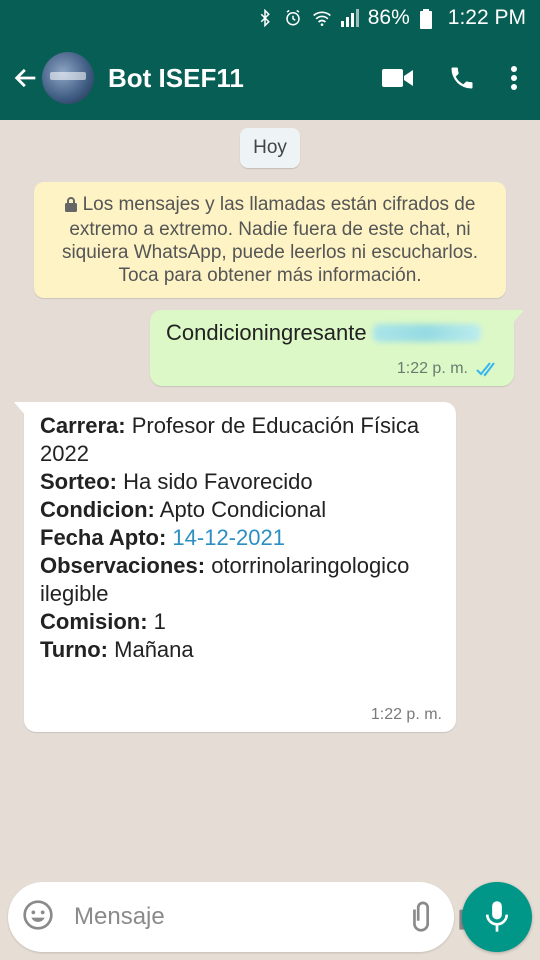 The width and height of the screenshot is (540, 960). I want to click on redacted-text, so click(426, 333).